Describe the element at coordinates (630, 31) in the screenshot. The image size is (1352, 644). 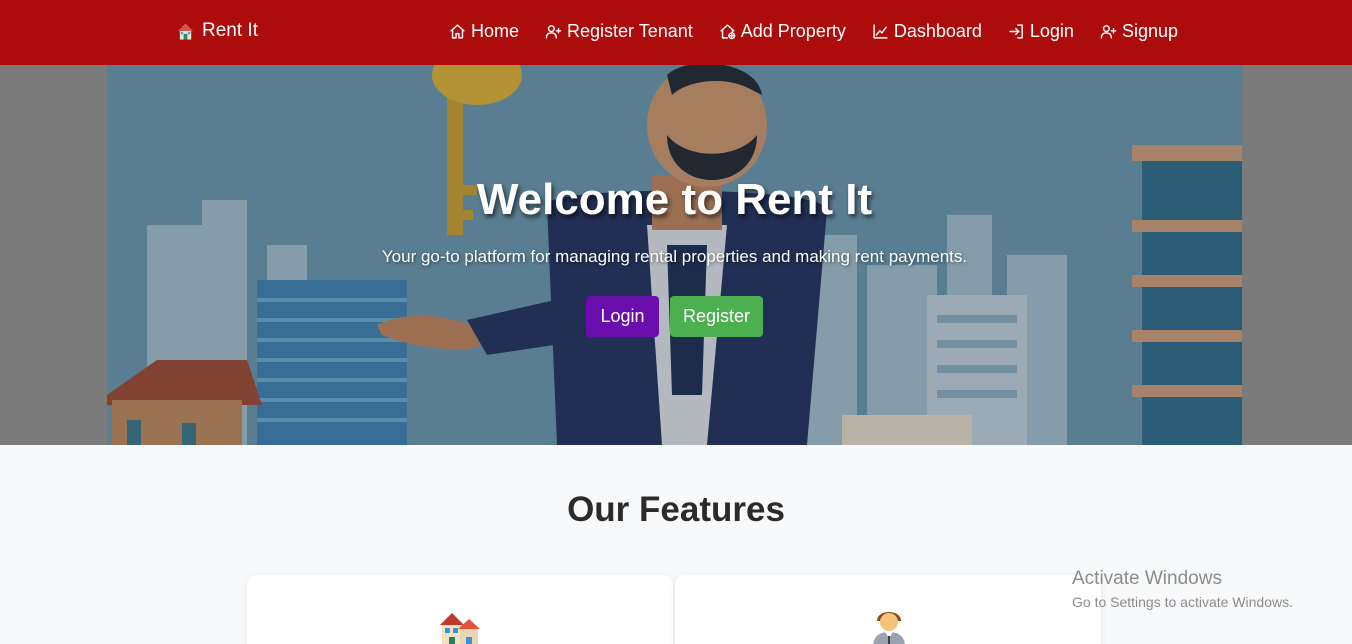
I see `nav-register-tenant-label: Register Tenant` at that location.